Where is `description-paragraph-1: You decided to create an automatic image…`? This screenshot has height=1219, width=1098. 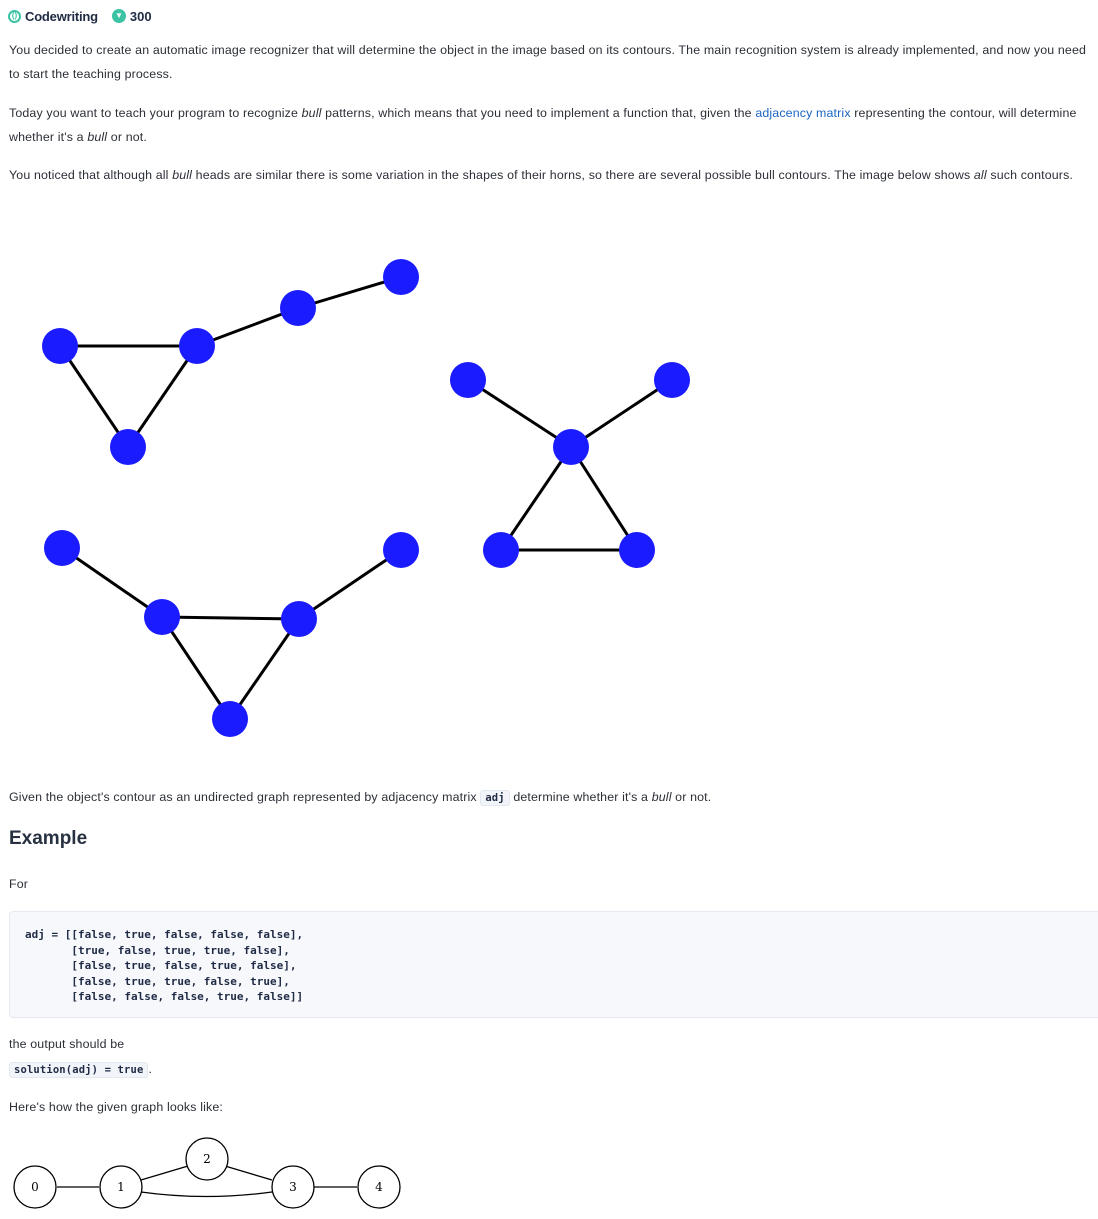
description-paragraph-1: You decided to create an automatic image… is located at coordinates (548, 62).